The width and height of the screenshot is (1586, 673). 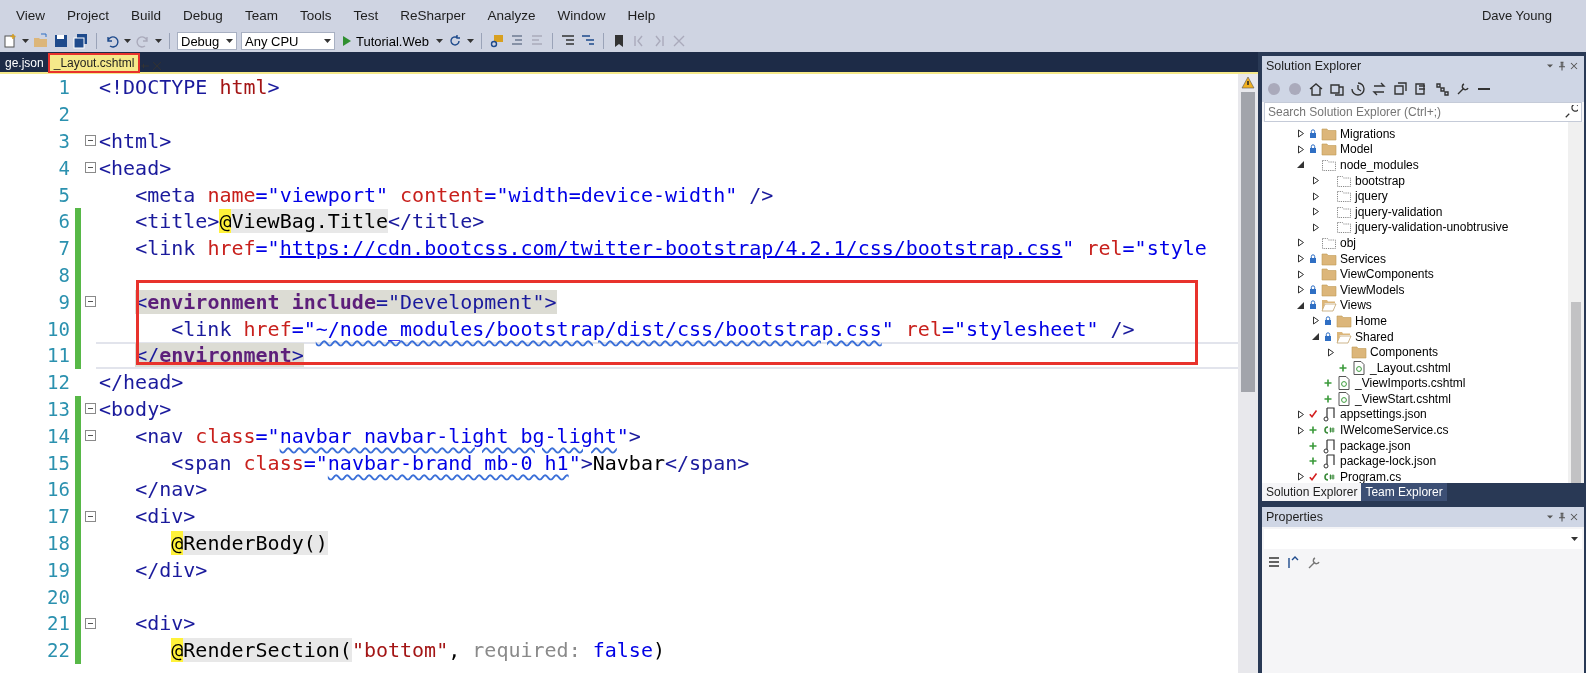 I want to click on tree-item: node_modules, so click(x=1379, y=165).